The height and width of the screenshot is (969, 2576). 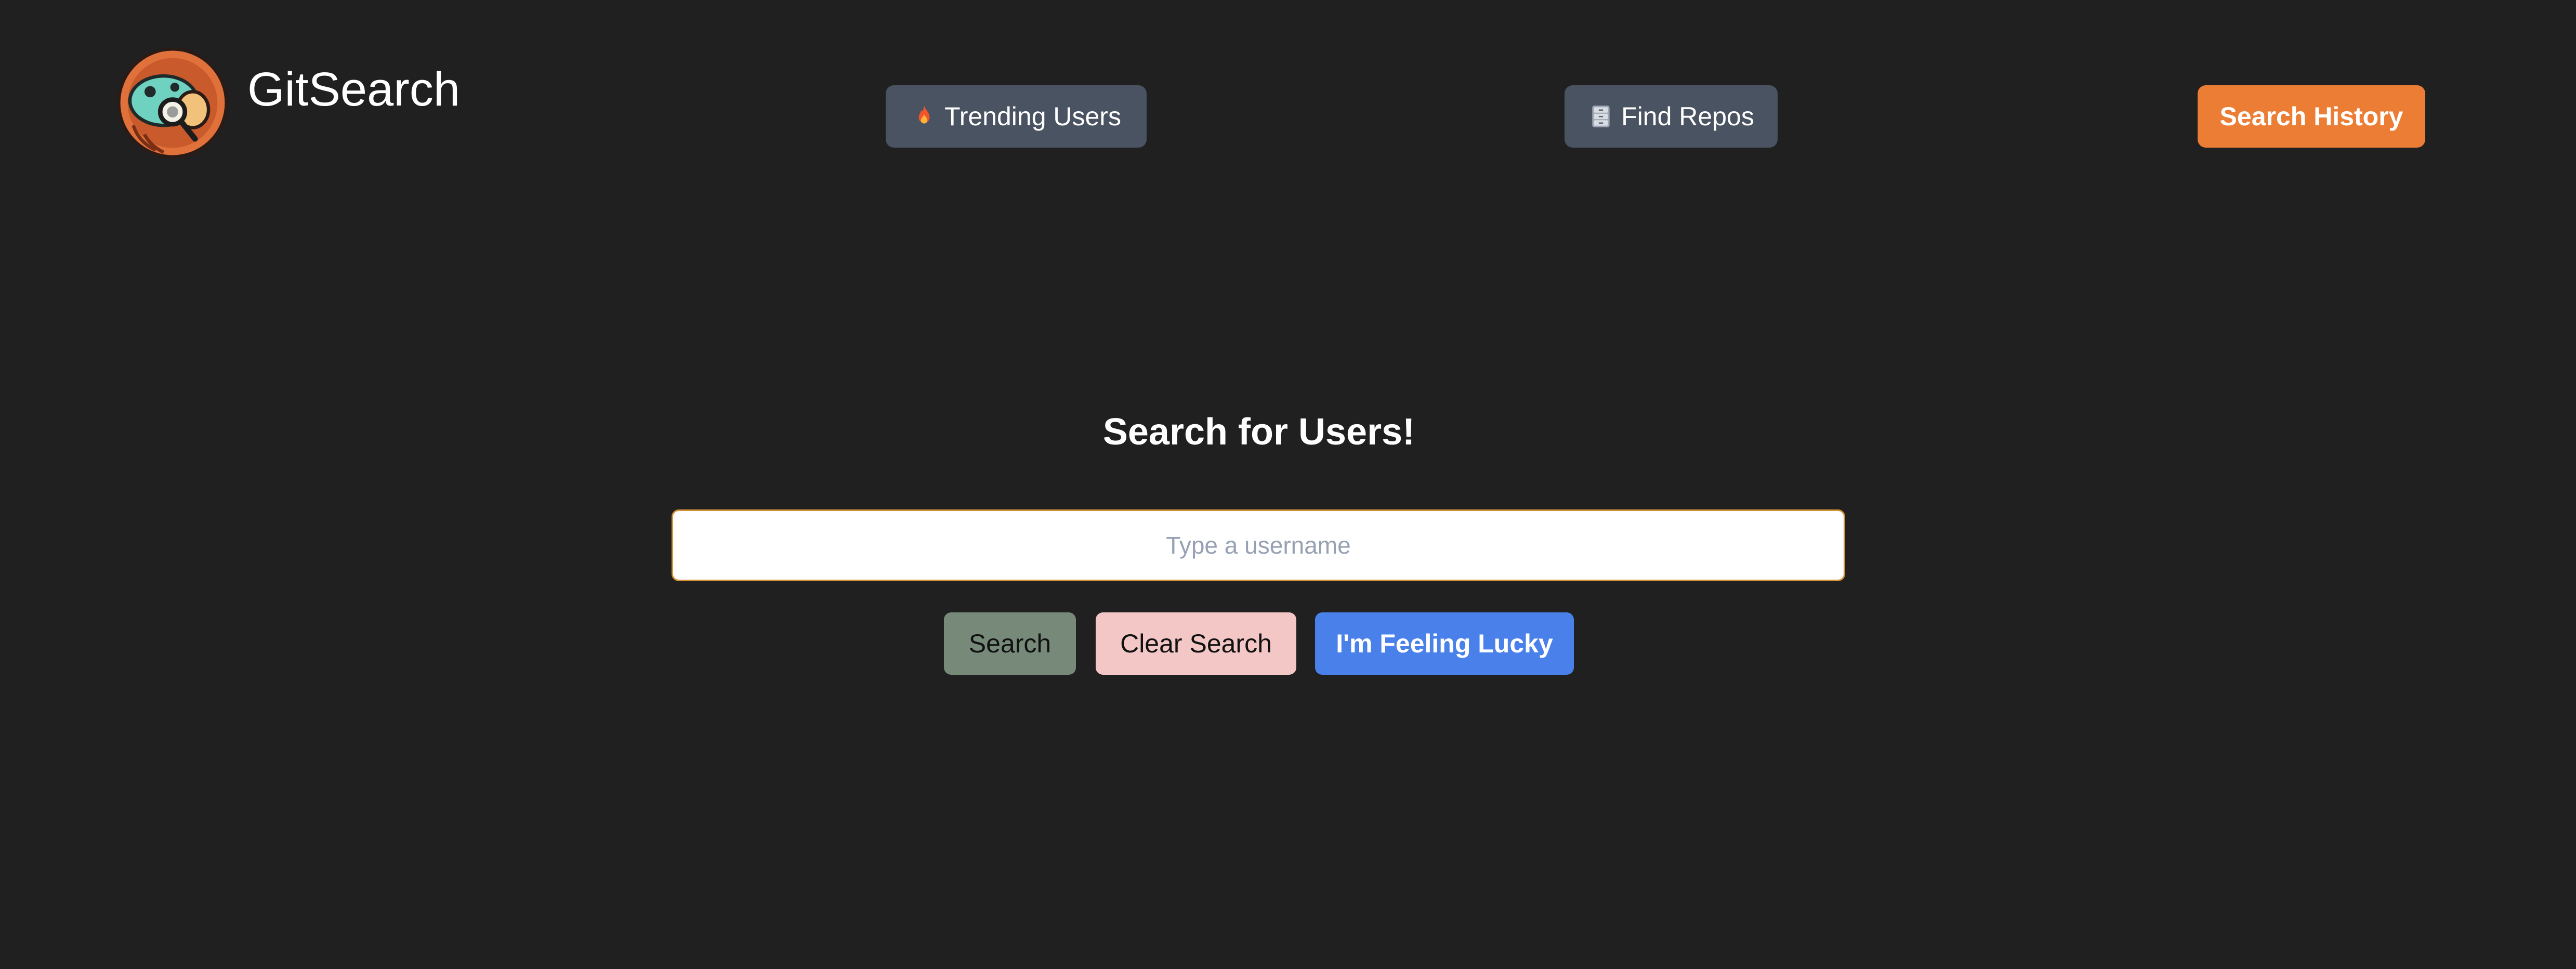 I want to click on search-history-button: Search History, so click(x=2311, y=116).